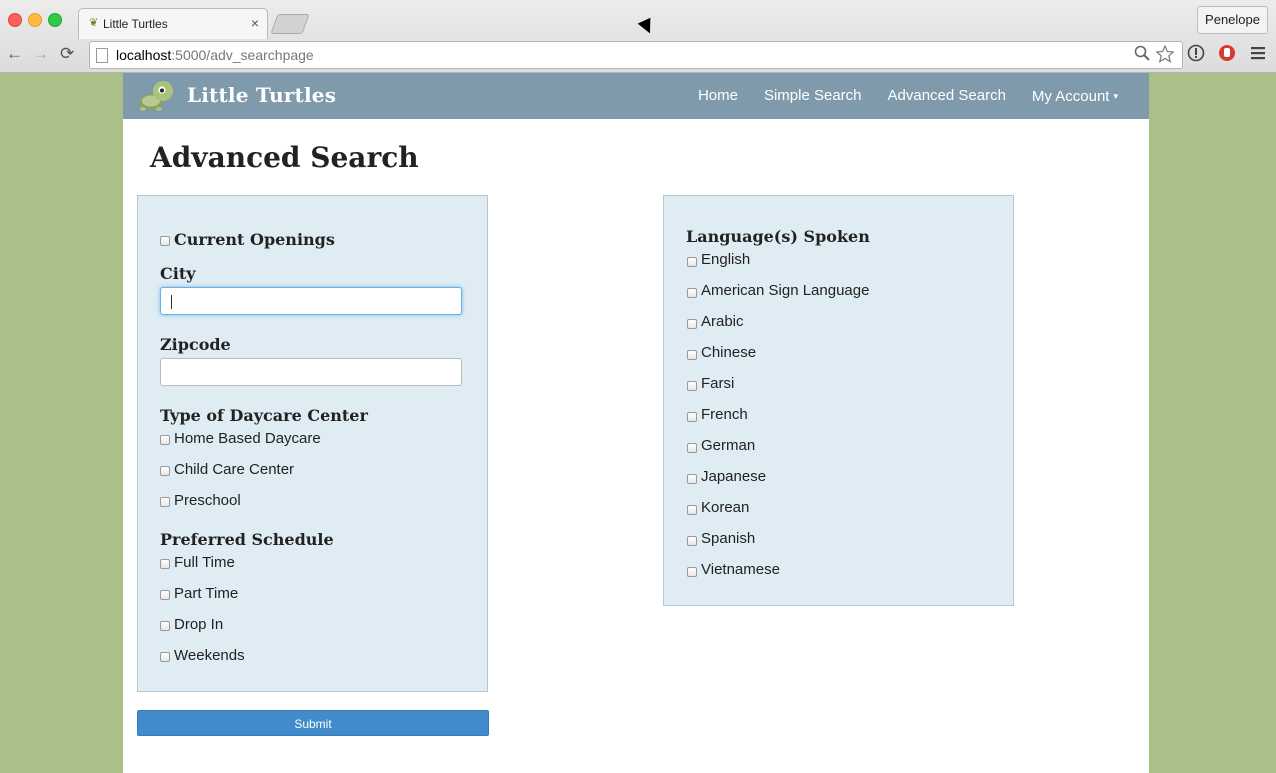  Describe the element at coordinates (785, 290) in the screenshot. I see `asl-label: American Sign Language` at that location.